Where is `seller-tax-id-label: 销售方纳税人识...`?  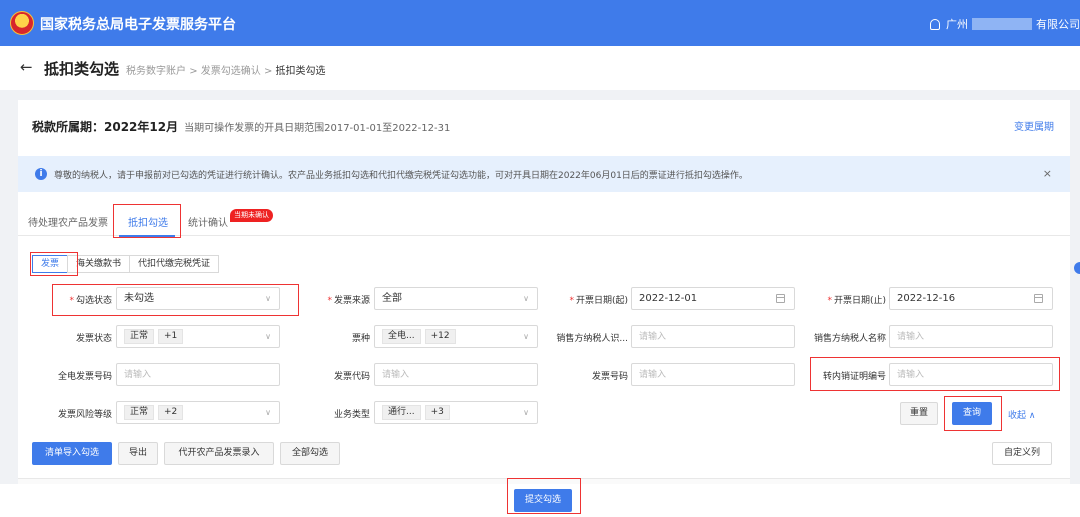 seller-tax-id-label: 销售方纳税人识... is located at coordinates (592, 339).